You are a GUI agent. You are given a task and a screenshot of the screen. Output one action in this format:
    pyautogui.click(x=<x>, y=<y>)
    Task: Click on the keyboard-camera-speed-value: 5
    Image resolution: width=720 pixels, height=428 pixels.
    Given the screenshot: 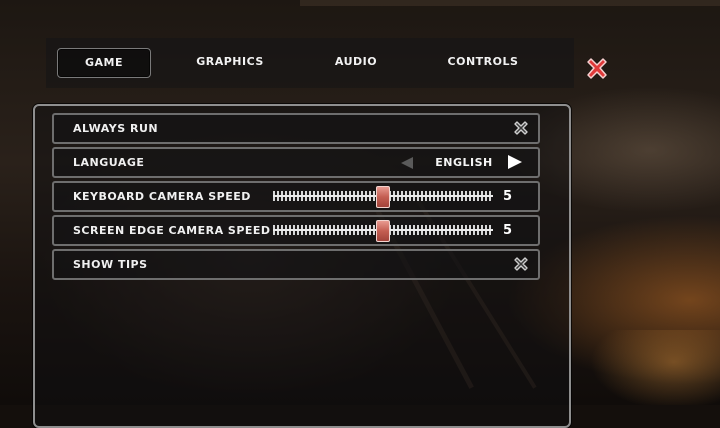 What is the action you would take?
    pyautogui.click(x=508, y=196)
    